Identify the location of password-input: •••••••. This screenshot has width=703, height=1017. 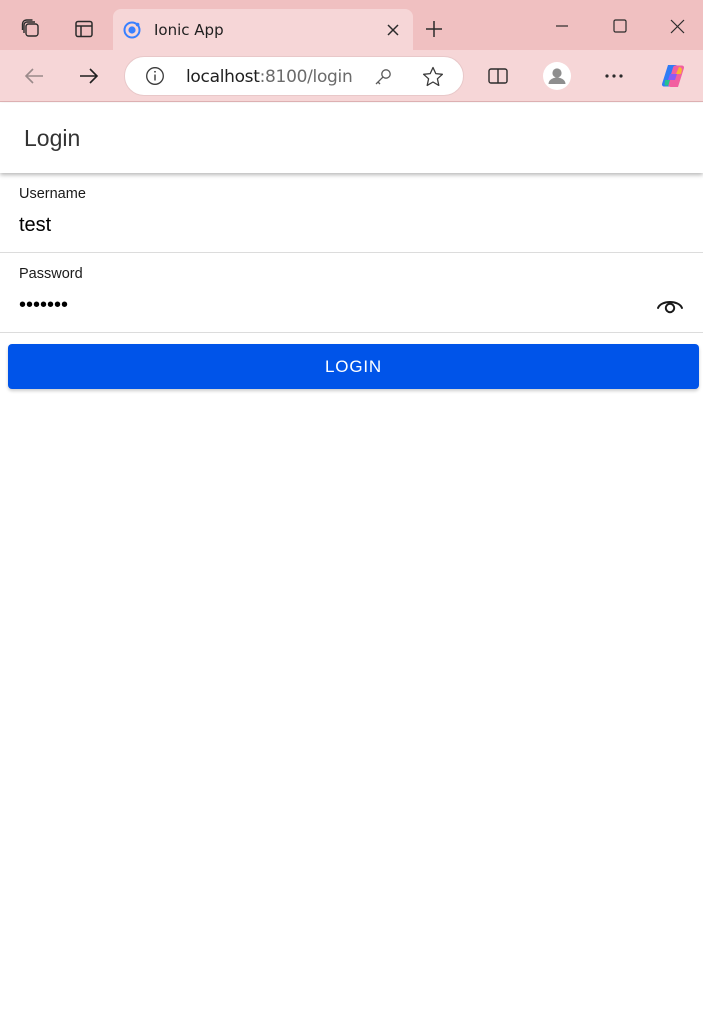
(43, 305).